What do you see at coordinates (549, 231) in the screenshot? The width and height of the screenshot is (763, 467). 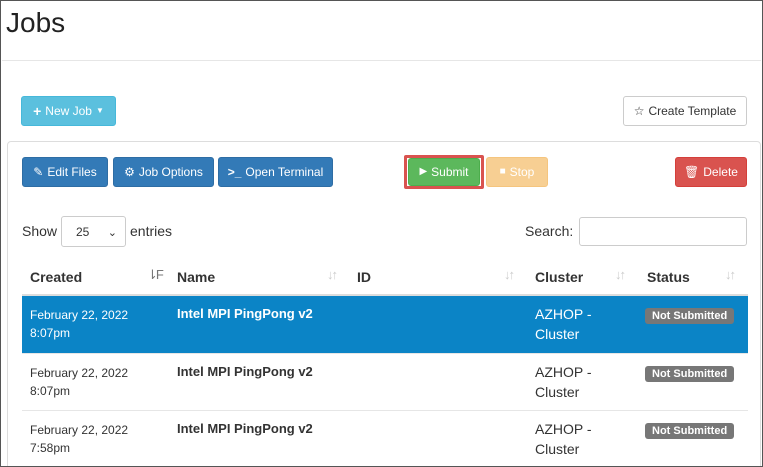 I see `search-label: Search:` at bounding box center [549, 231].